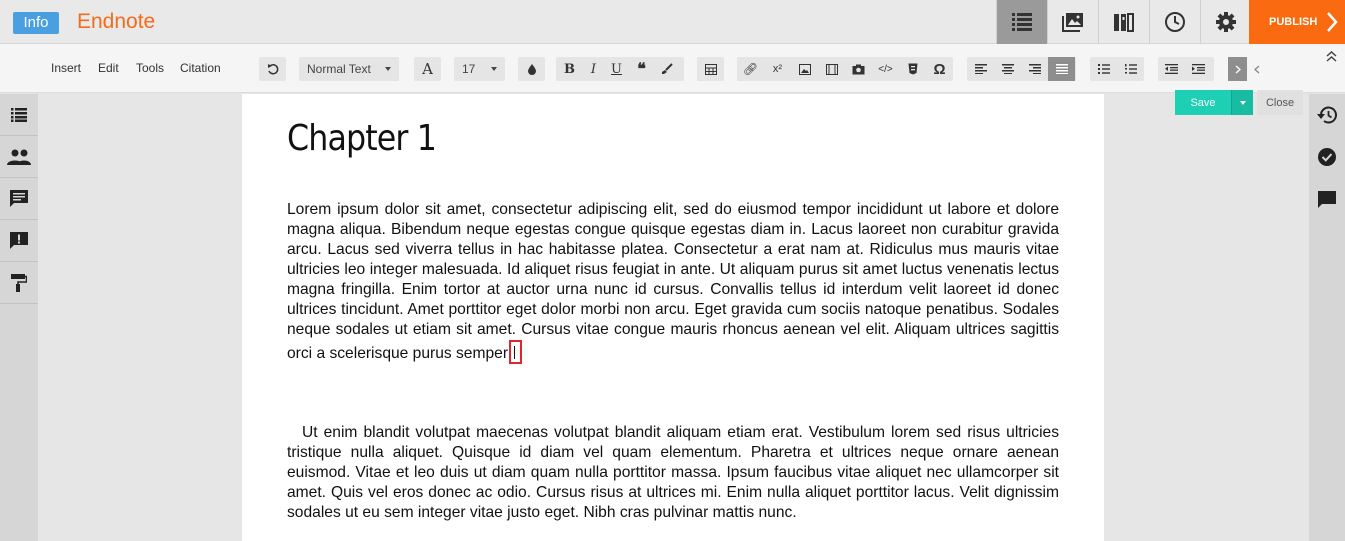 The height and width of the screenshot is (541, 1345). I want to click on menu-citation: Citation, so click(200, 68).